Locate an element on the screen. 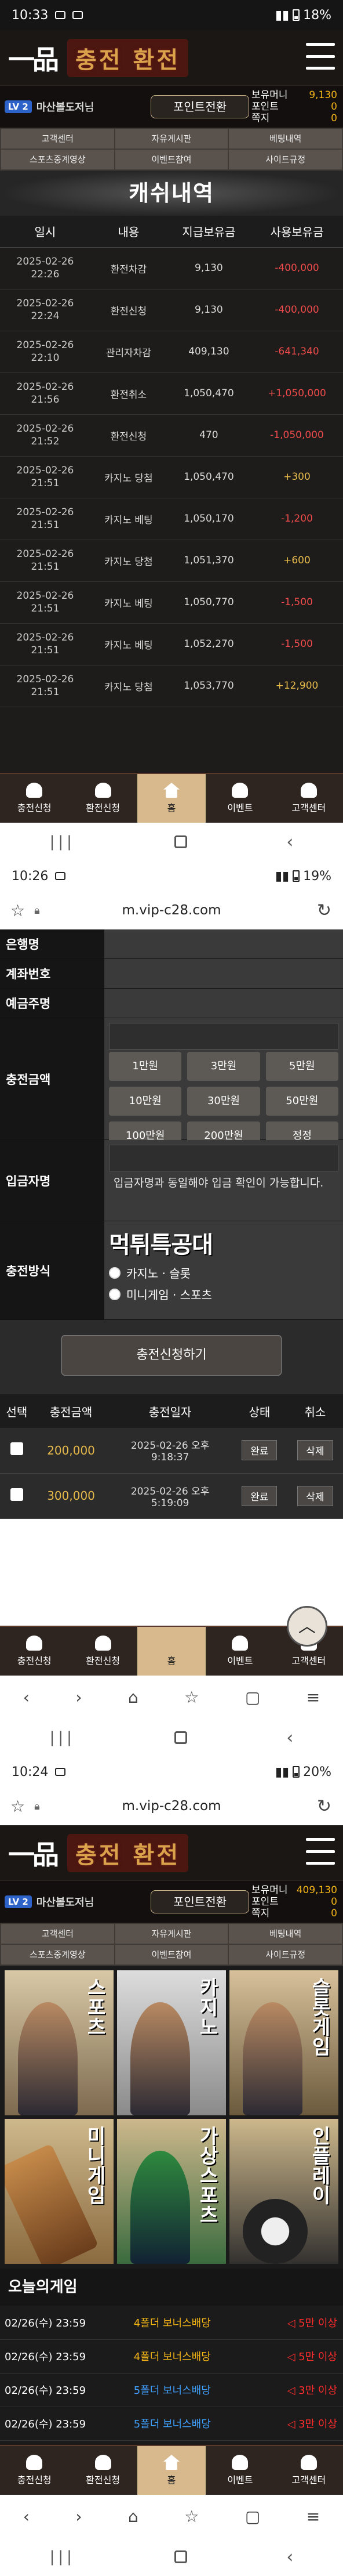 This screenshot has height=2576, width=343. row-event: 4폴더 보너스배당 is located at coordinates (190, 2323).